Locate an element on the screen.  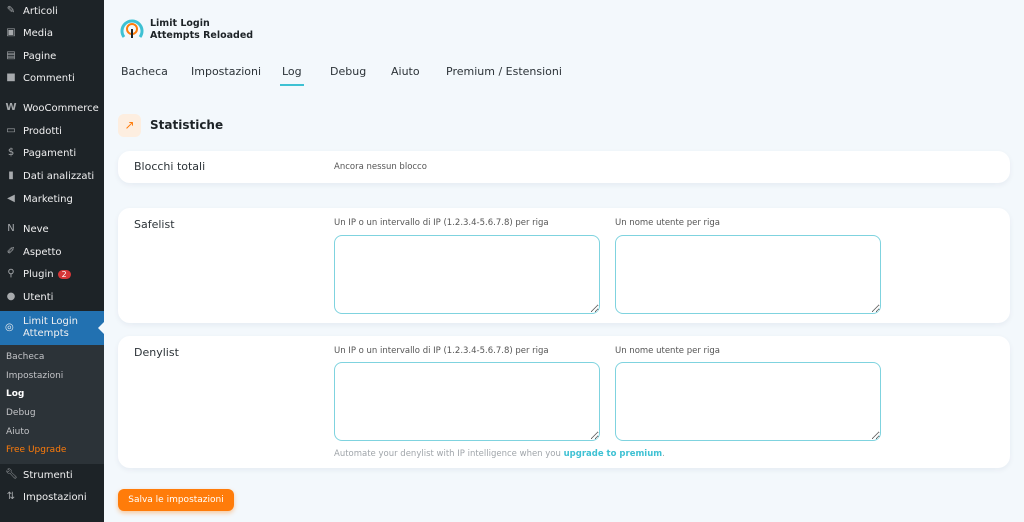
user-icon: ● is located at coordinates (11, 296).